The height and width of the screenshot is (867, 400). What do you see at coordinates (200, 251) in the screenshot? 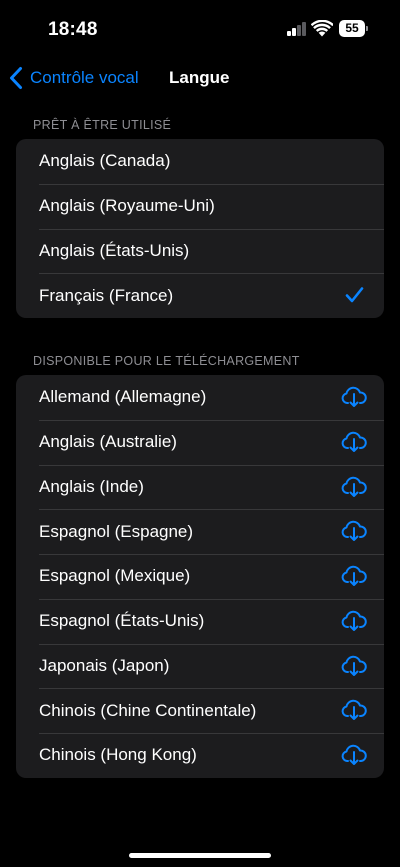
I see `language-row: Anglais (États-Unis)` at bounding box center [200, 251].